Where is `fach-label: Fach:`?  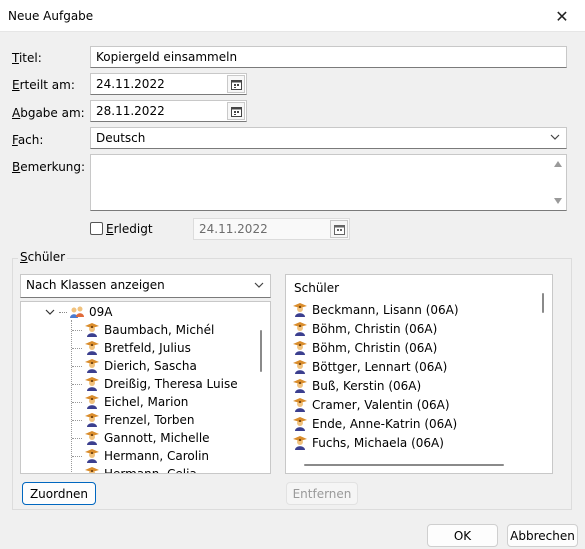
fach-label: Fach: is located at coordinates (28, 140).